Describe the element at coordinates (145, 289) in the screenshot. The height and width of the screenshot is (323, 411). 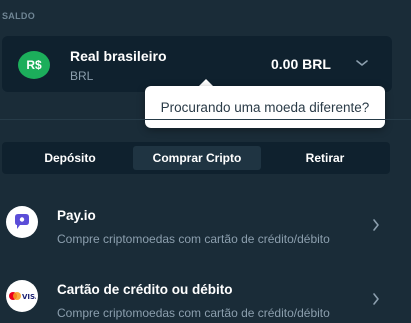
I see `provider-title: Cartão de crédito ou débito` at that location.